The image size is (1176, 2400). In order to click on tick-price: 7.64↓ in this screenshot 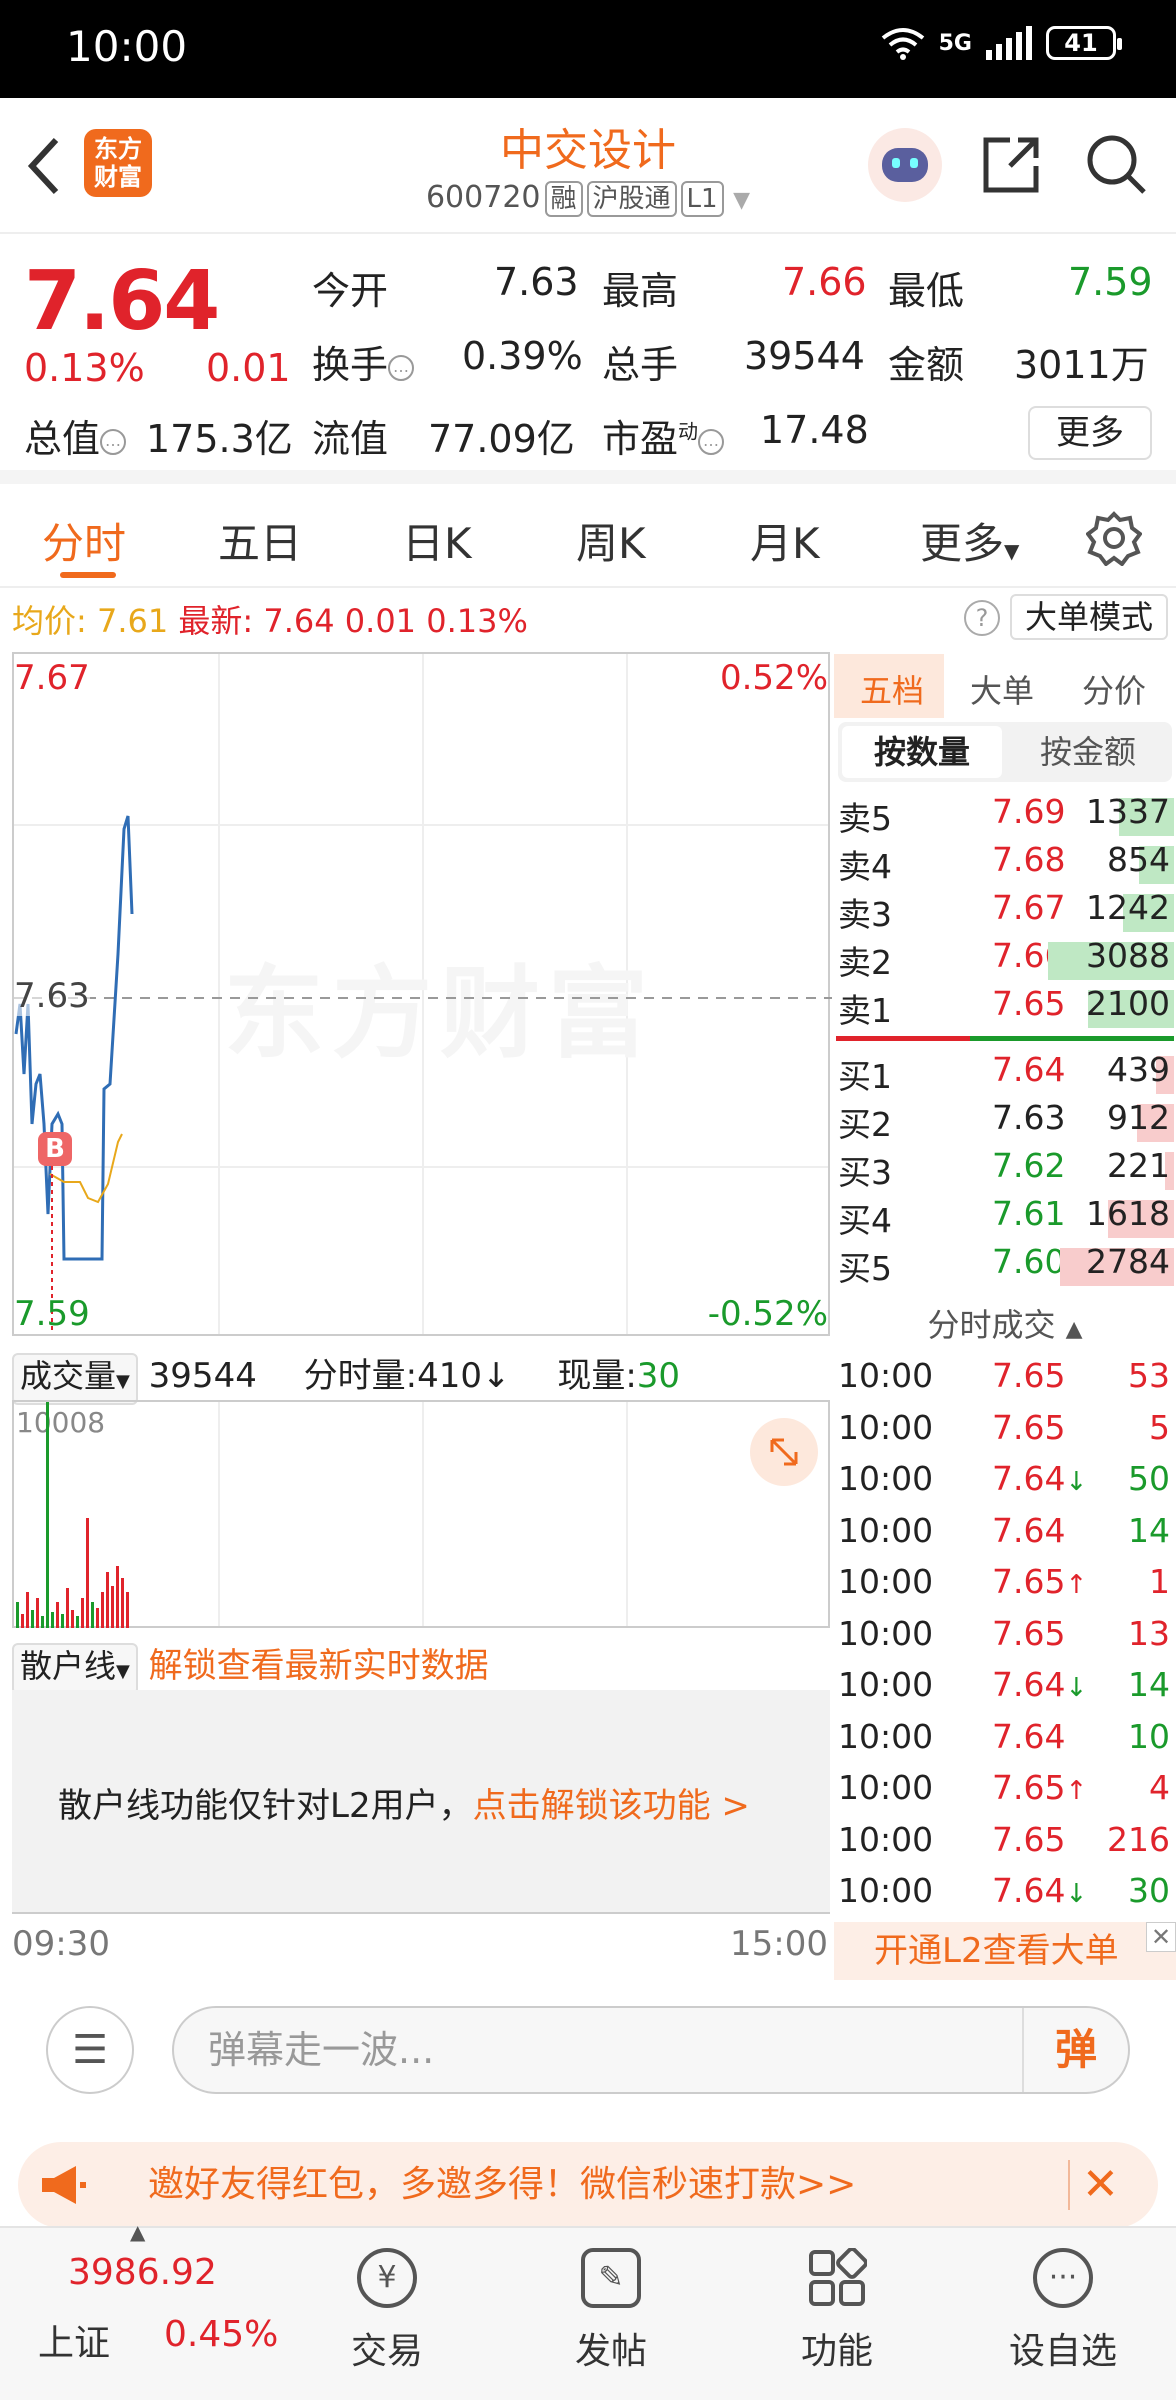, I will do `click(1039, 1890)`.